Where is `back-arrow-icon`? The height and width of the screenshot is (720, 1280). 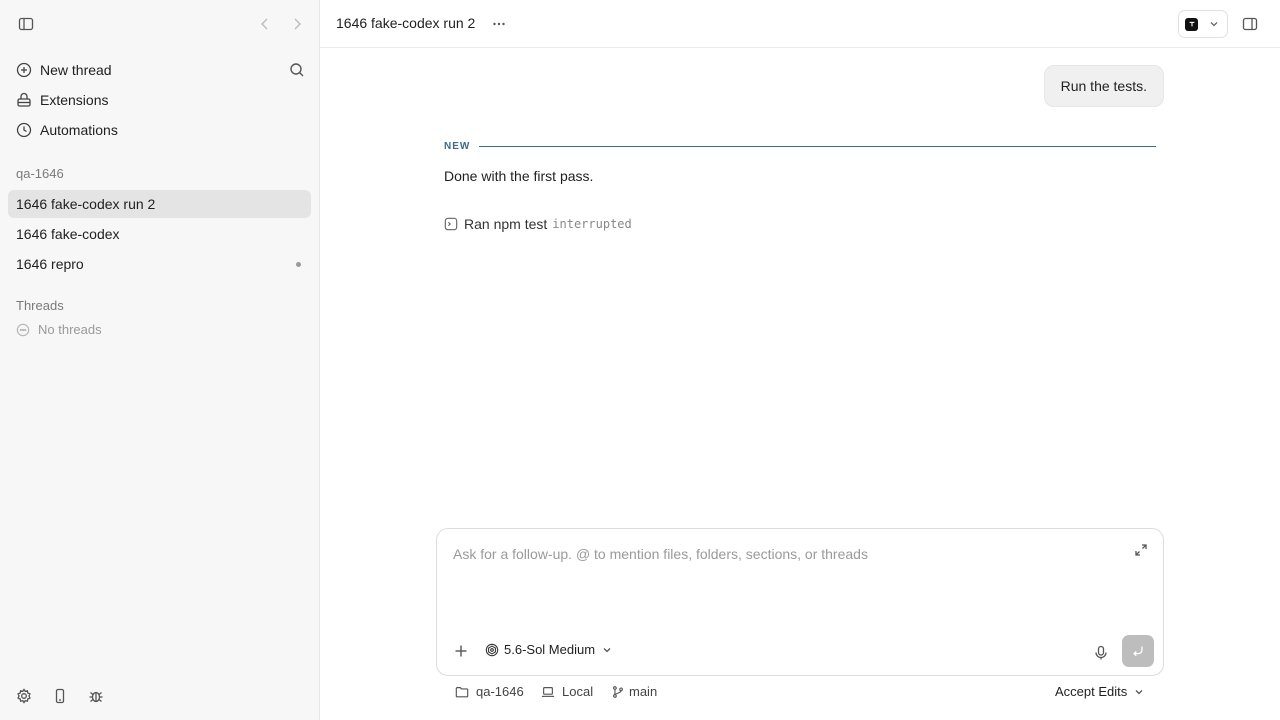 back-arrow-icon is located at coordinates (265, 24).